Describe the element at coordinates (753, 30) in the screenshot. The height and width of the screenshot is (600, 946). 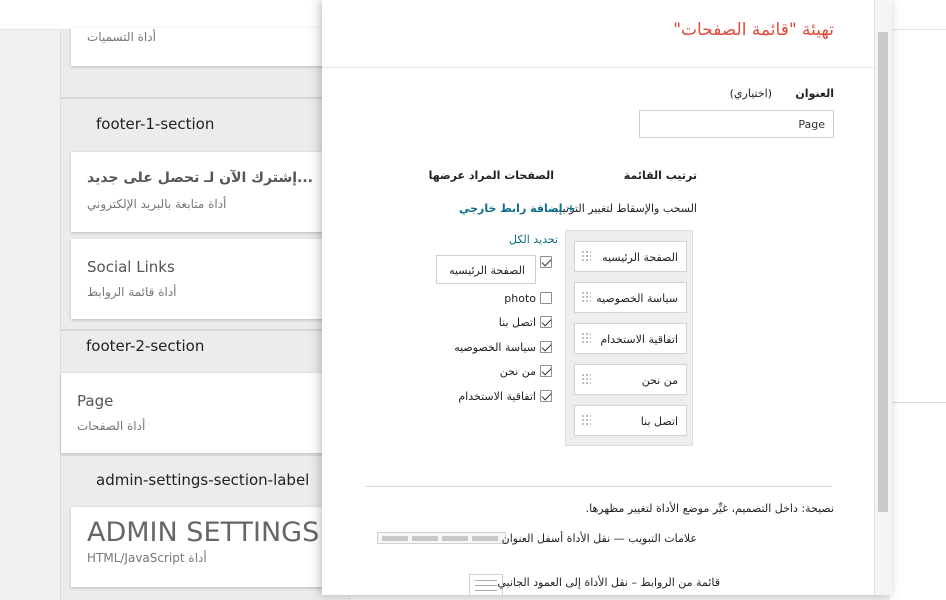
I see `dialog-title: تهيئة "قائمة الصفحات"` at that location.